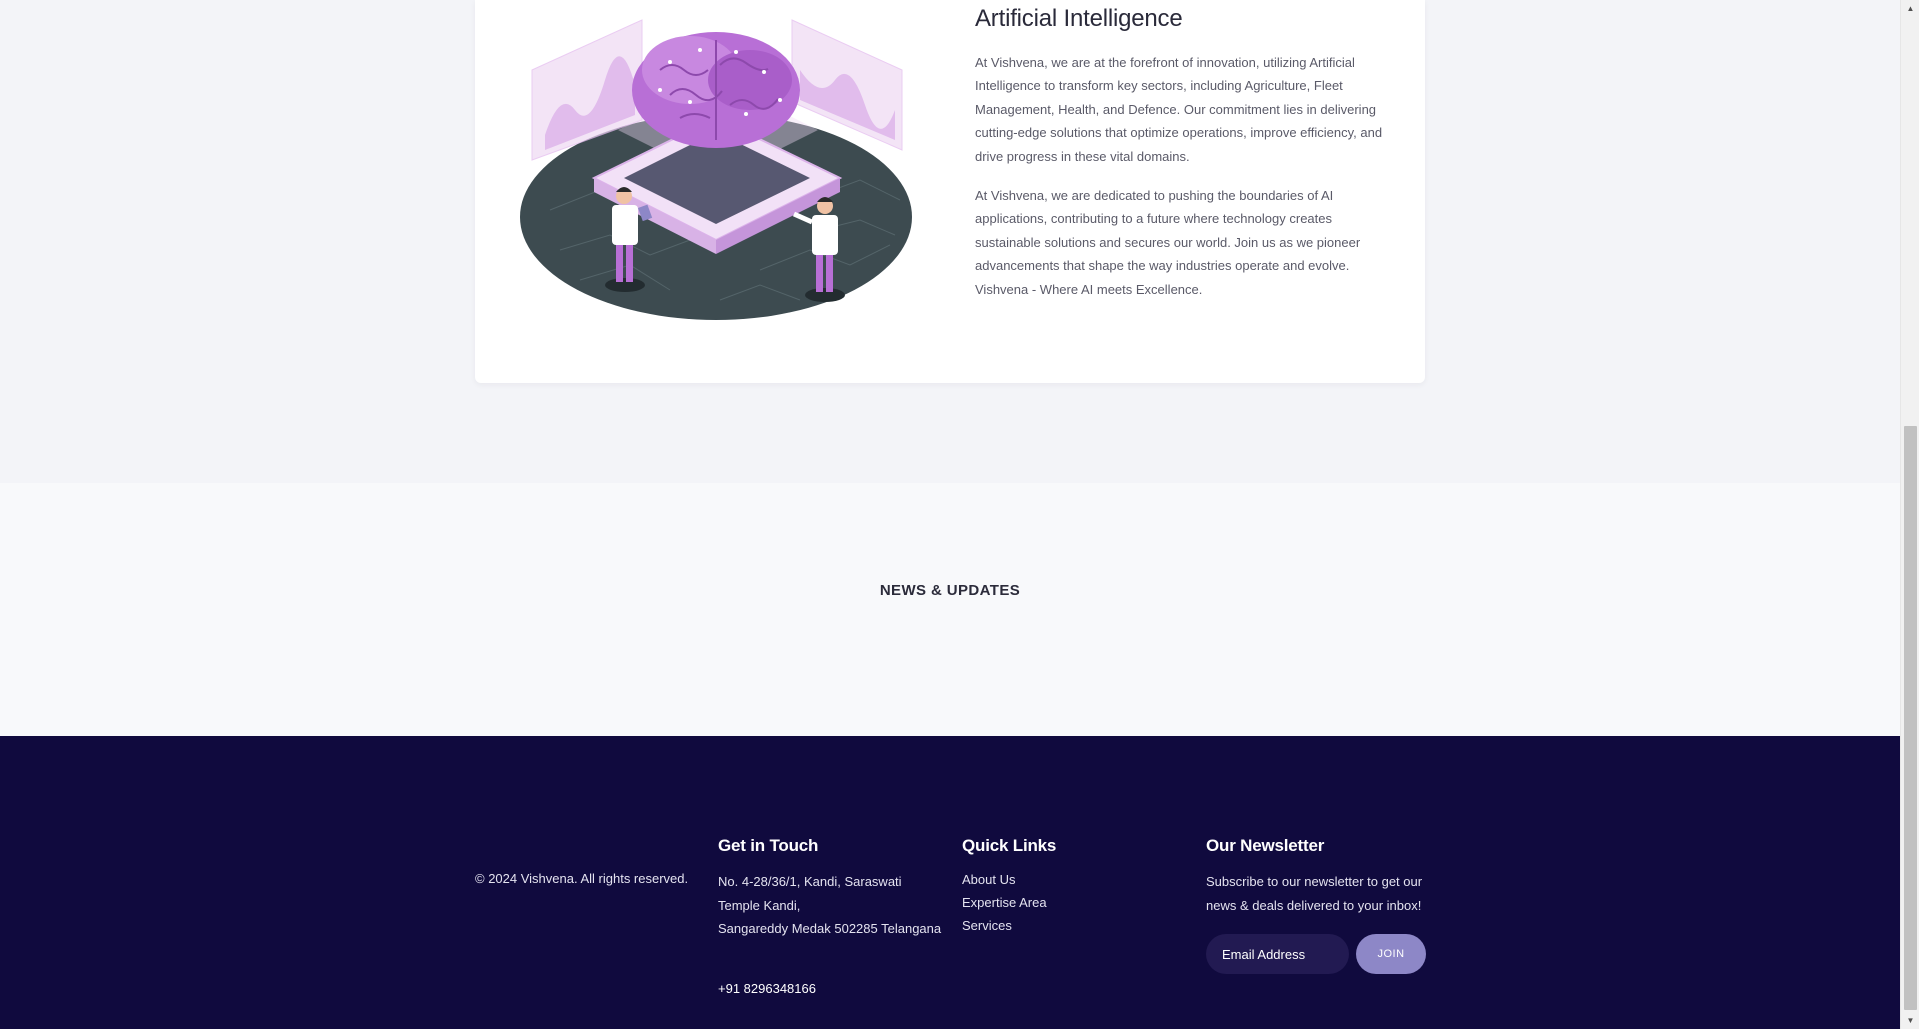  Describe the element at coordinates (810, 881) in the screenshot. I see `address-line-1: No. 4-28/36/1, Kandi, Saraswati` at that location.